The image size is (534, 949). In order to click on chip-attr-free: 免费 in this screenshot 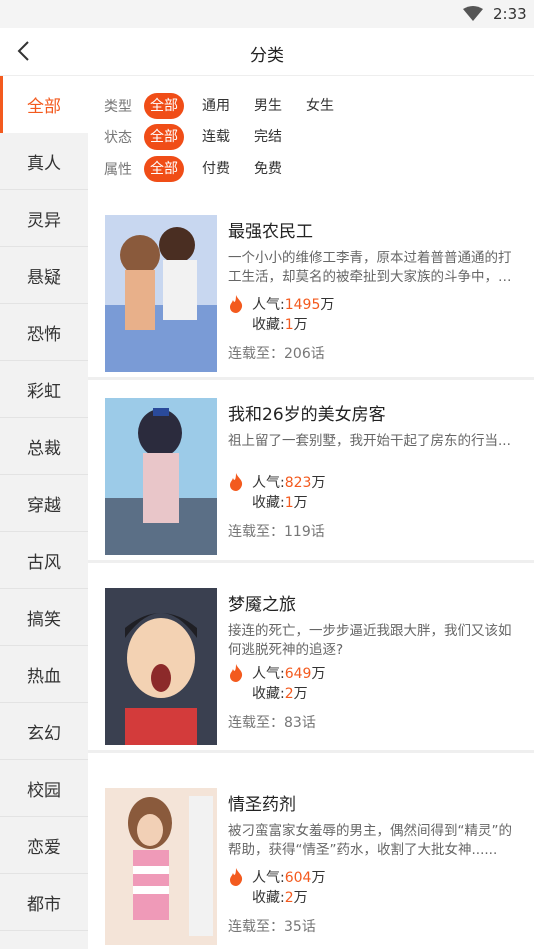, I will do `click(268, 169)`.